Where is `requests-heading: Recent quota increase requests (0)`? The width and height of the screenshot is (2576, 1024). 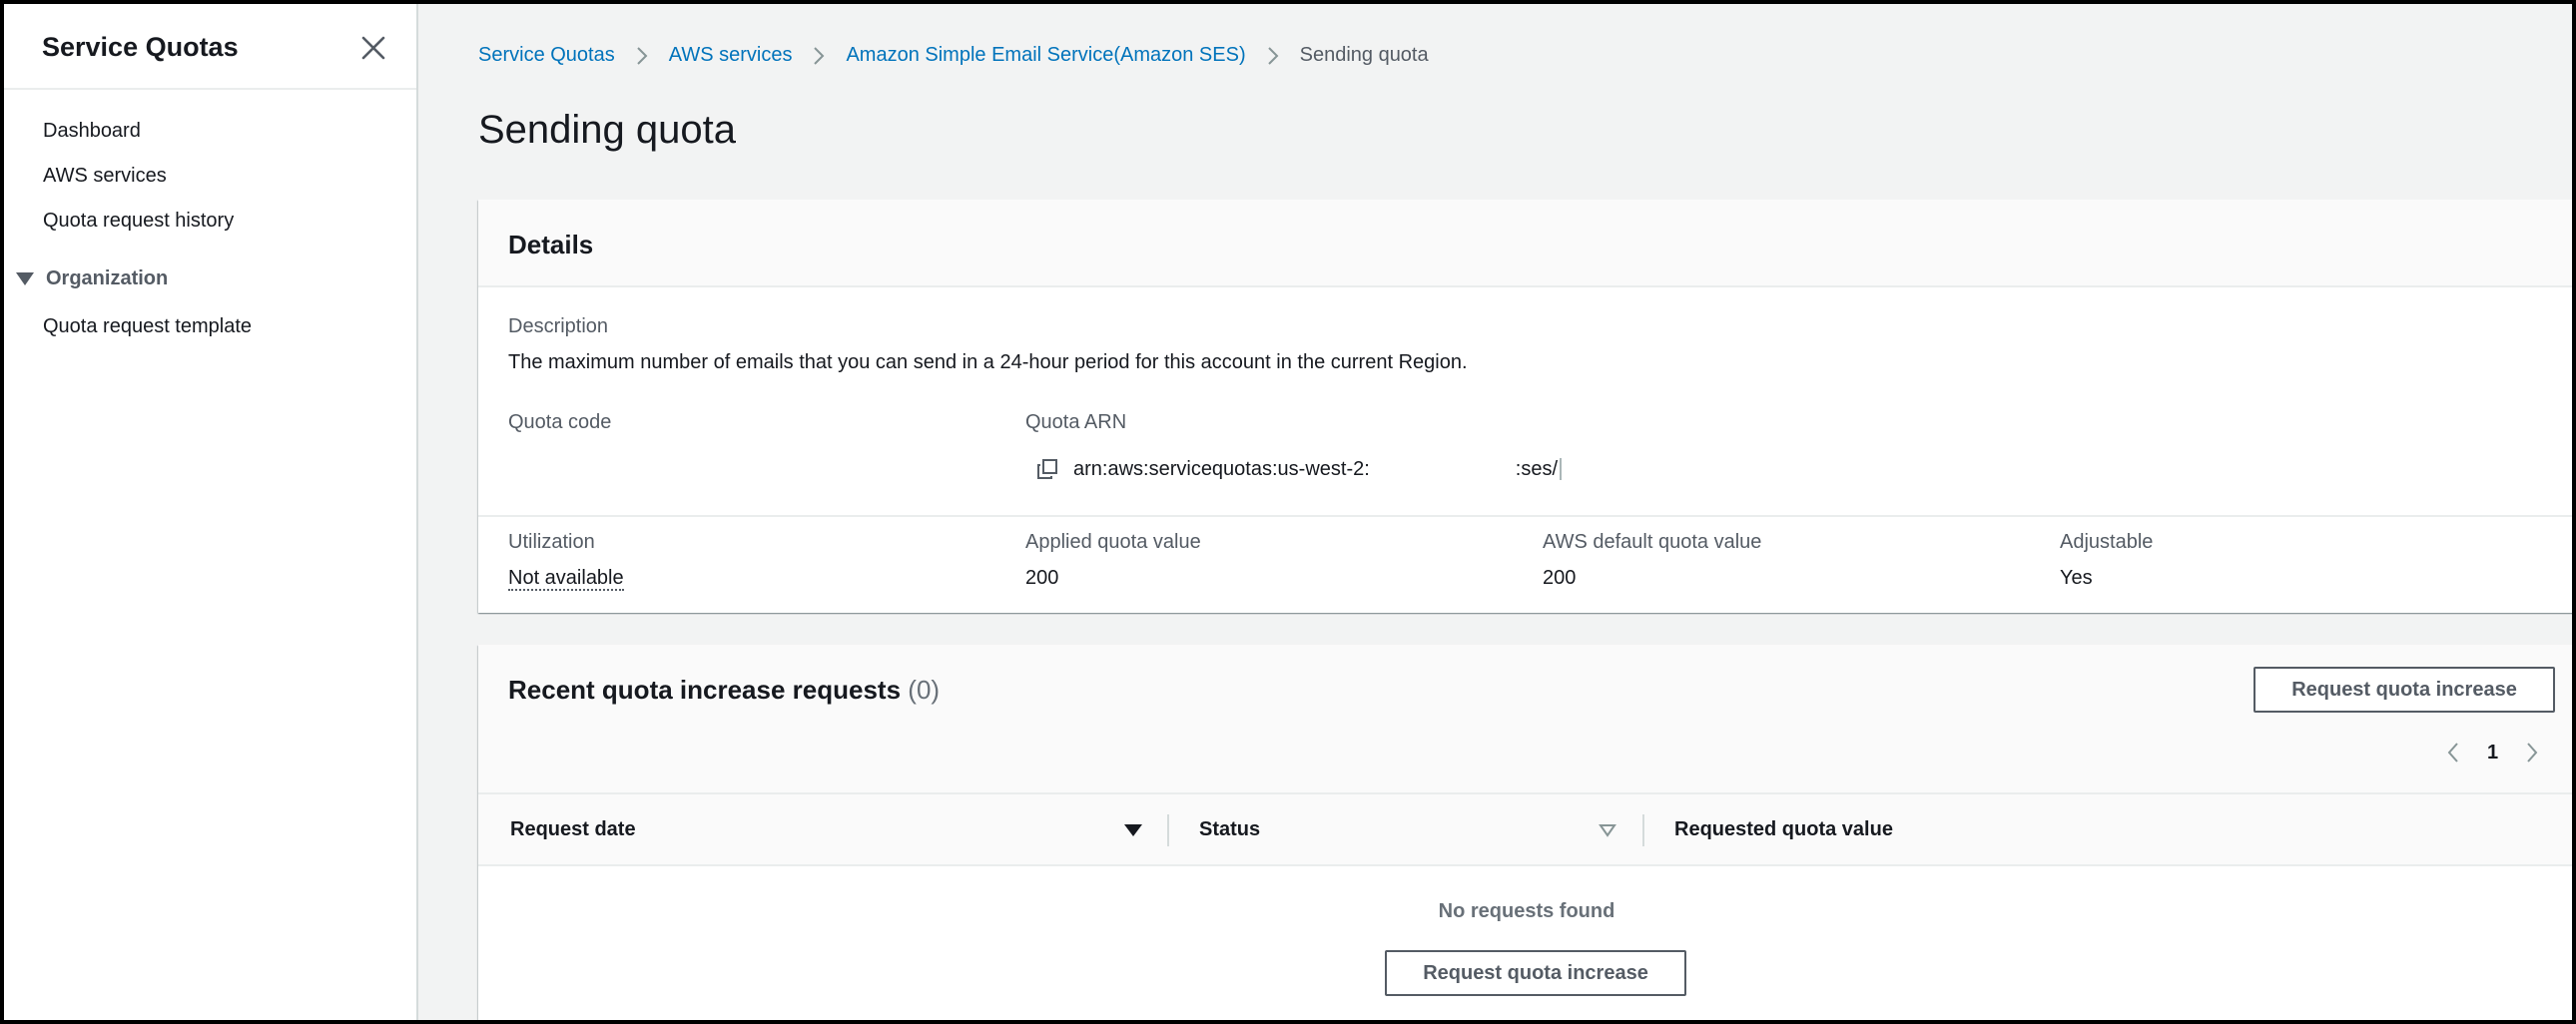 requests-heading: Recent quota increase requests (0) is located at coordinates (724, 690).